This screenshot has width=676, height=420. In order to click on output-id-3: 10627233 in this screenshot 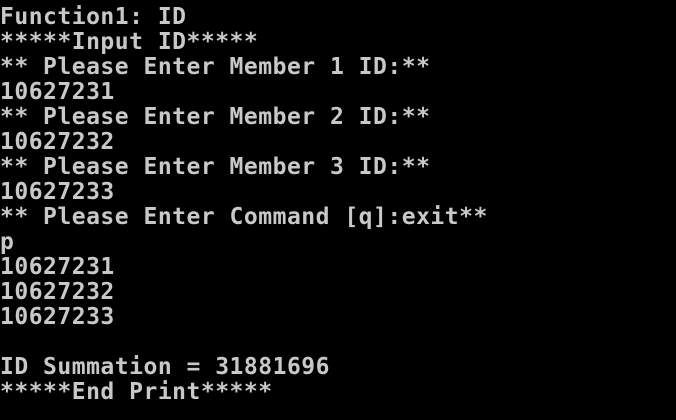, I will do `click(57, 317)`.